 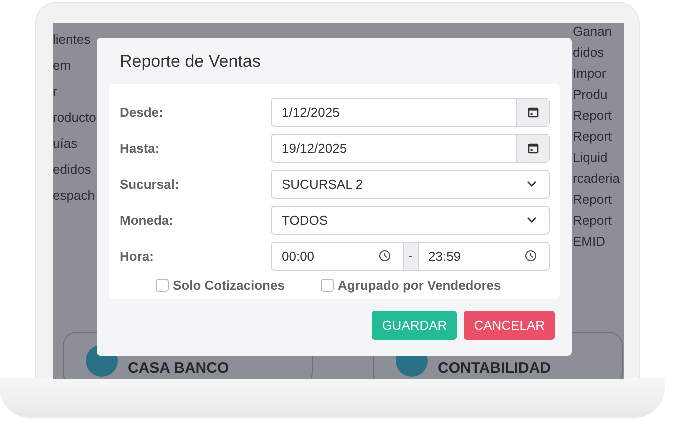 I want to click on card-title: CASA BANCO, so click(x=179, y=369).